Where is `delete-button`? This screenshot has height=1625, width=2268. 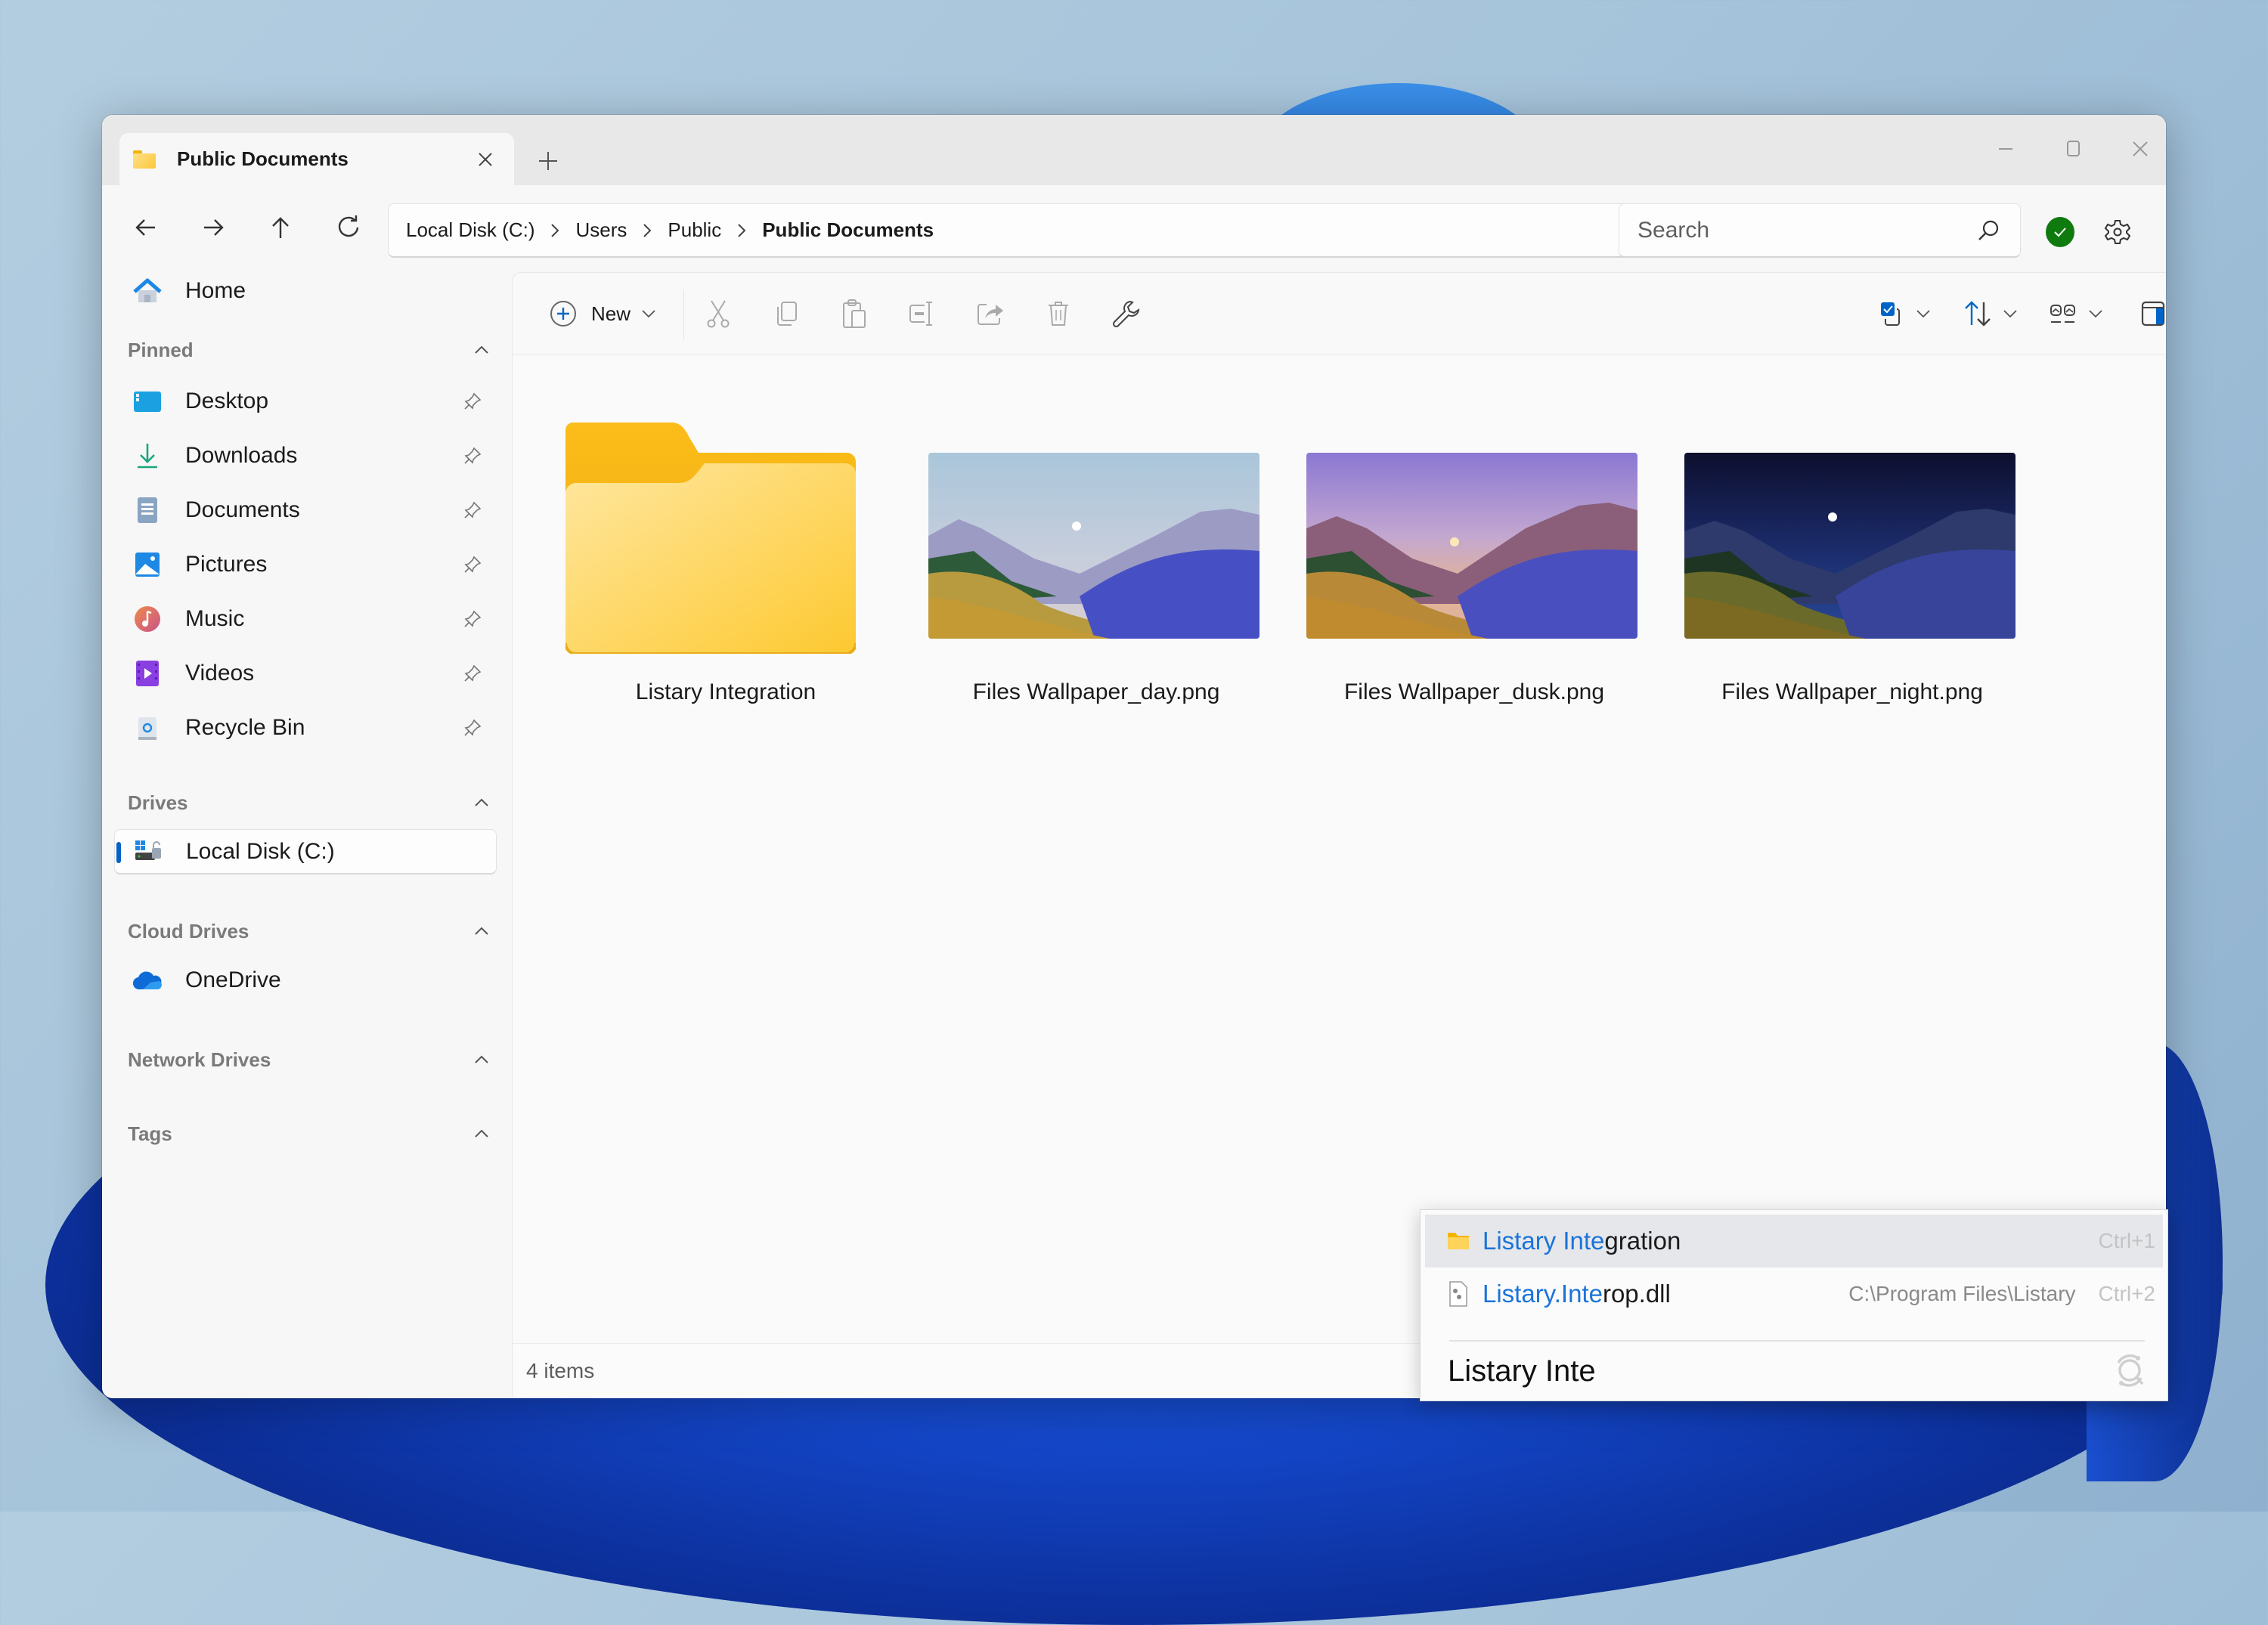
delete-button is located at coordinates (1058, 313).